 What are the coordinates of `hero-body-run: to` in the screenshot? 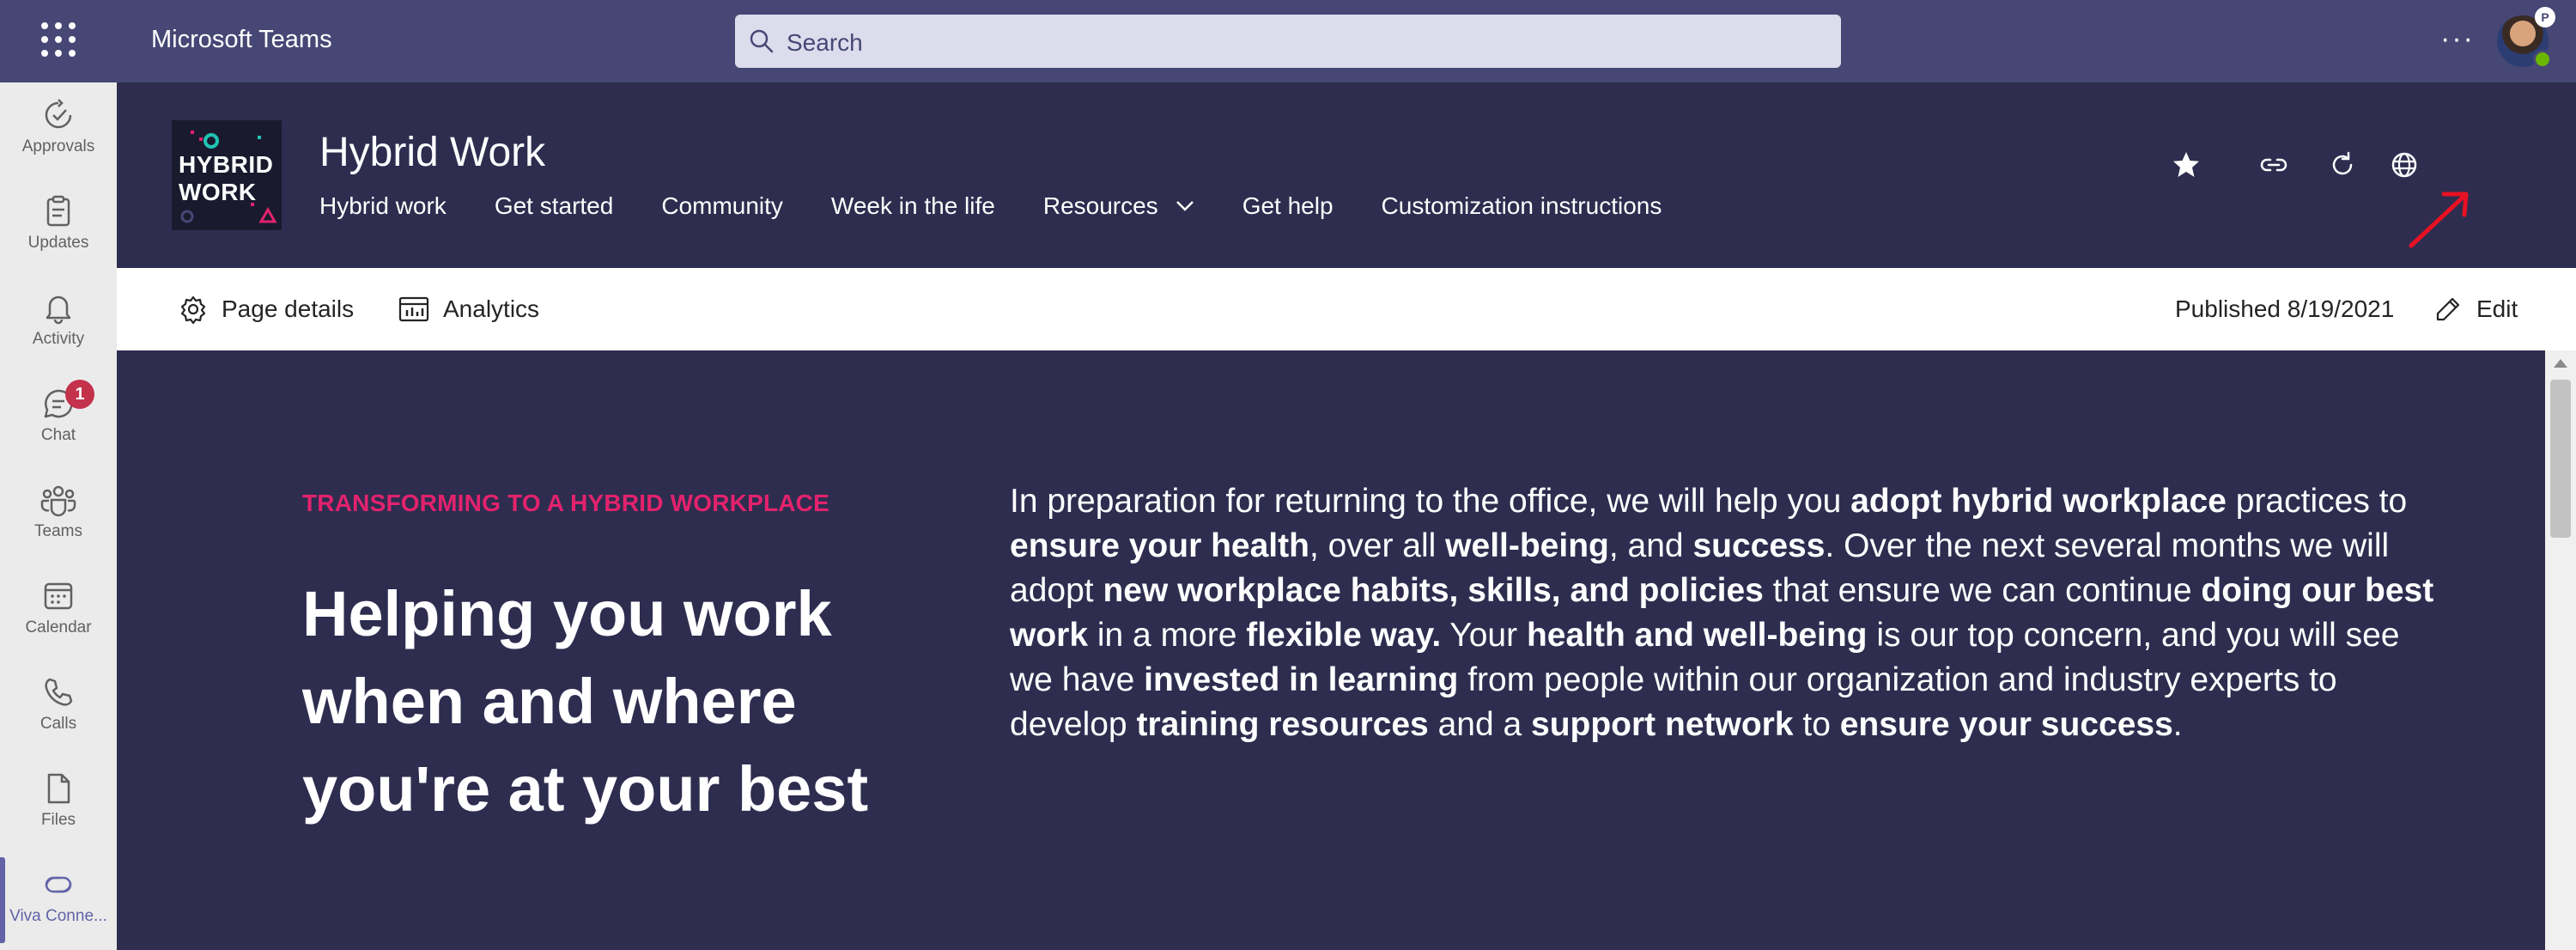 It's located at (1816, 725).